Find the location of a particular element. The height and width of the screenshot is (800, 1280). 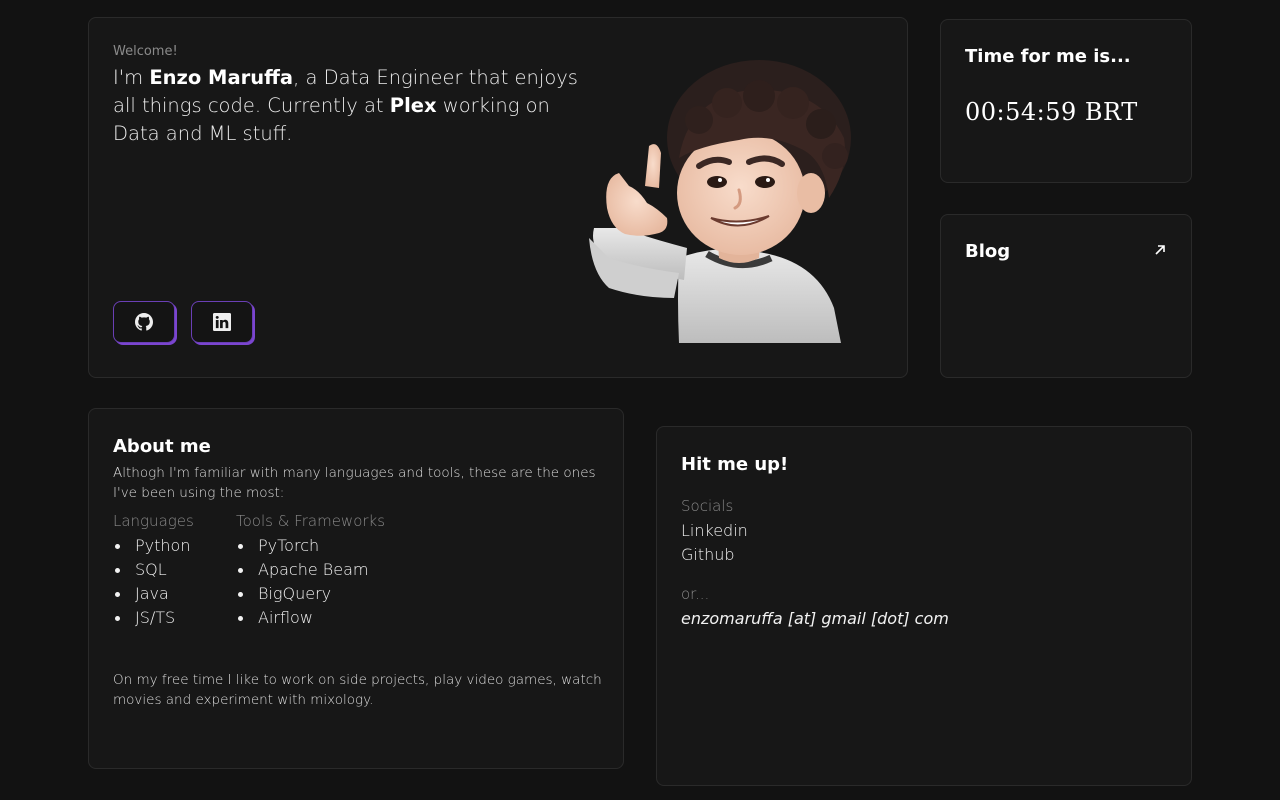

linkedin-icon is located at coordinates (222, 322).